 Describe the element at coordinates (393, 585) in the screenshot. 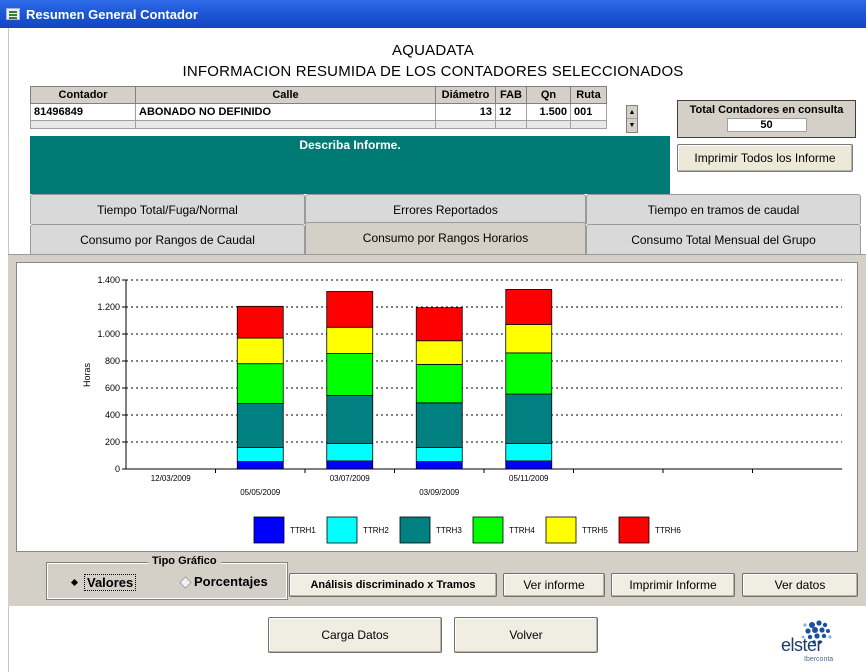

I see `analysis-button: Análisis discriminado x Tramos` at that location.